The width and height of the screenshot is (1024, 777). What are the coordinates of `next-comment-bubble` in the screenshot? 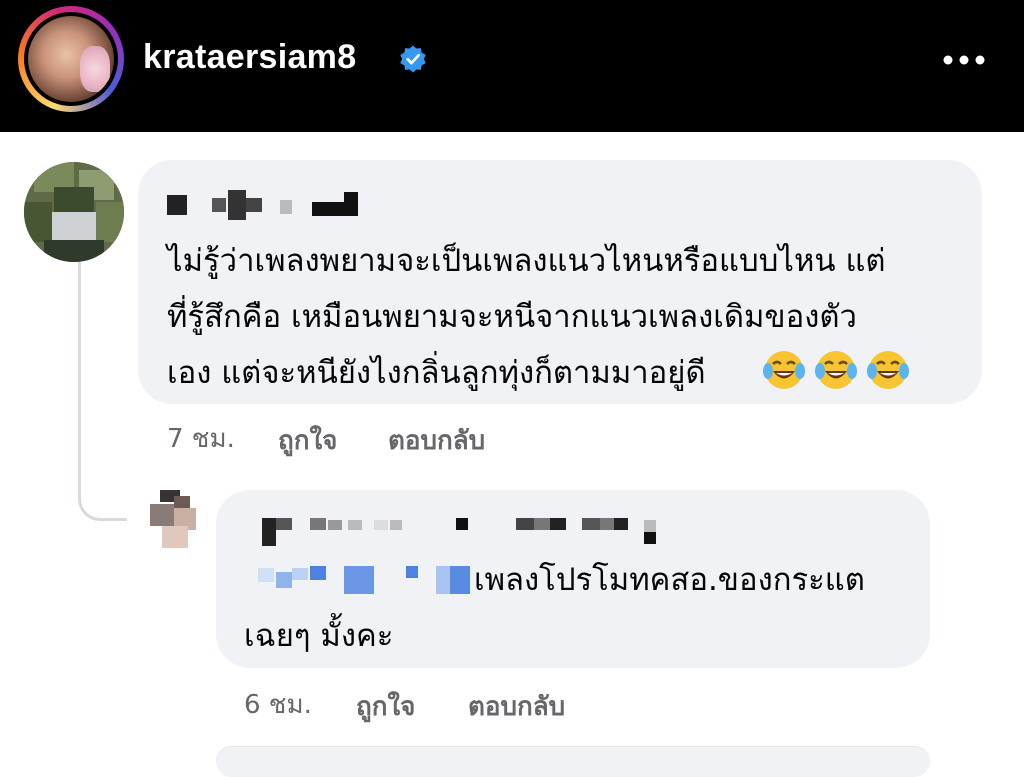 It's located at (573, 761).